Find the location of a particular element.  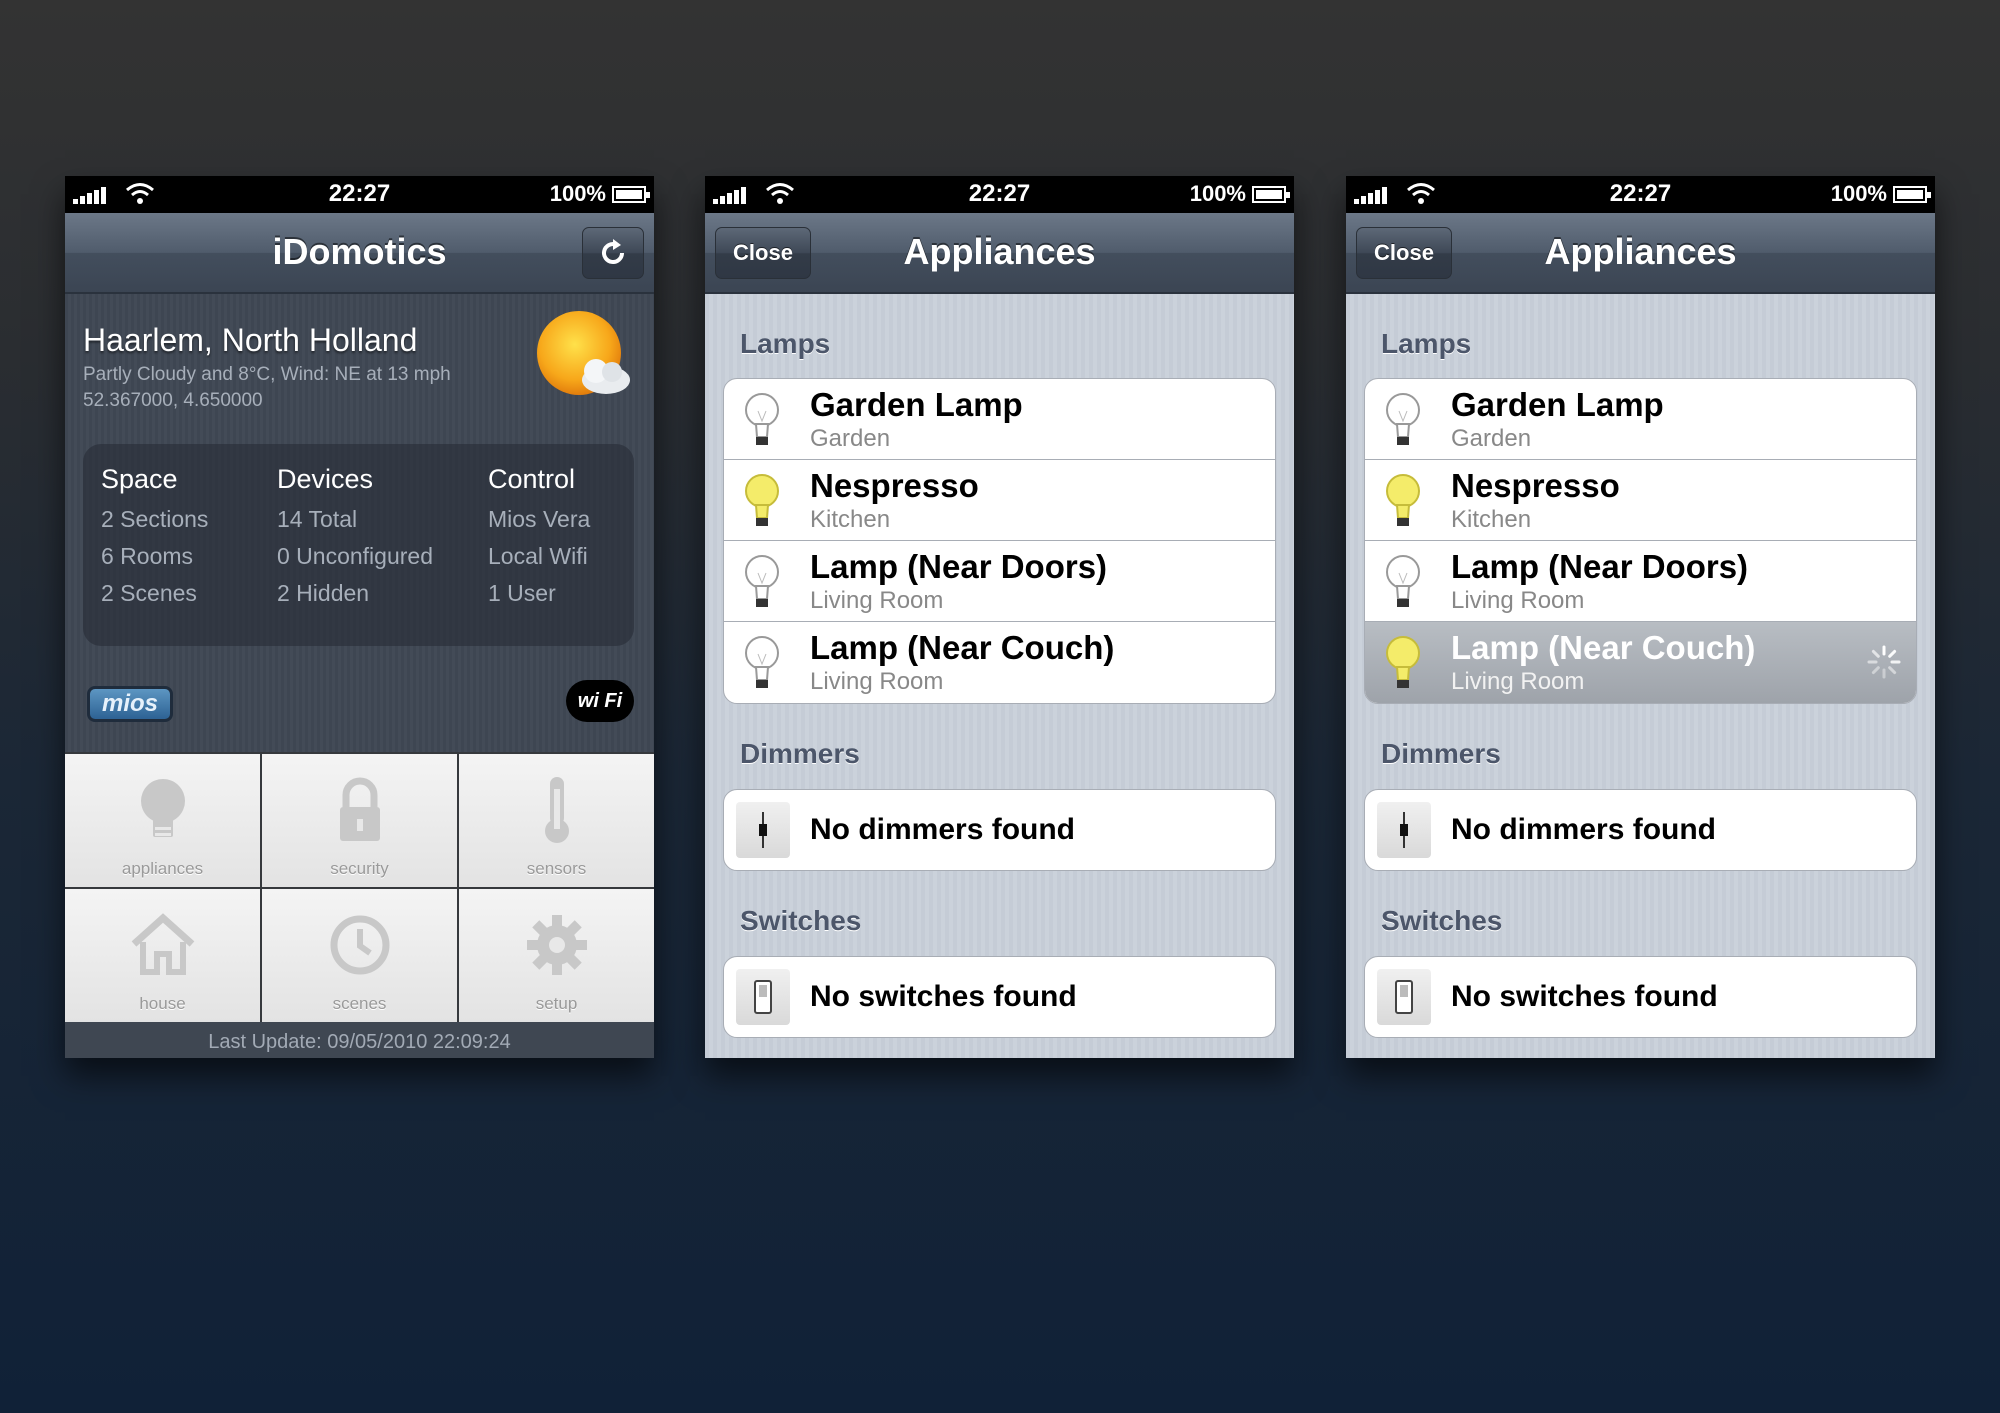

space-stats: Space 2 Sections 6 Rooms 2 Scenes is located at coordinates (154, 538).